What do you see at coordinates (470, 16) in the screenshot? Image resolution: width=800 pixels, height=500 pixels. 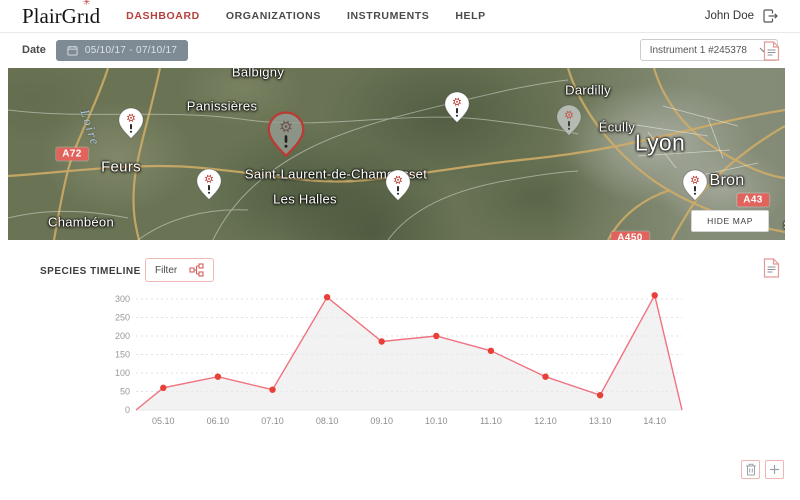 I see `nav-item-help: HELP` at bounding box center [470, 16].